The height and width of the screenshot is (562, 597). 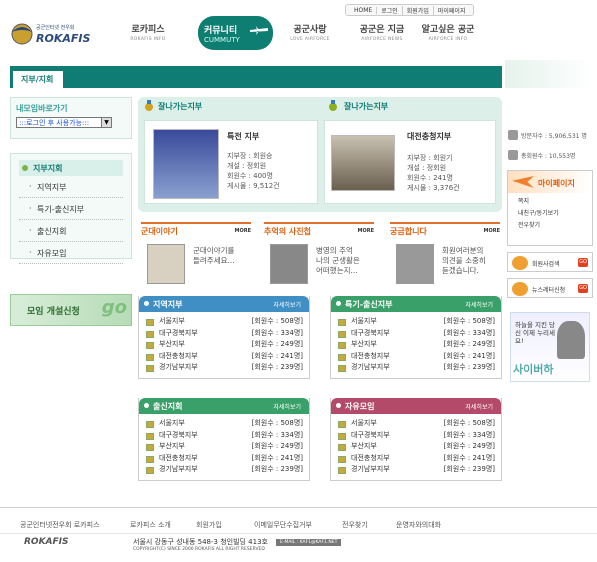 I want to click on featured-heading-right: 잘나가는지부, so click(x=366, y=106).